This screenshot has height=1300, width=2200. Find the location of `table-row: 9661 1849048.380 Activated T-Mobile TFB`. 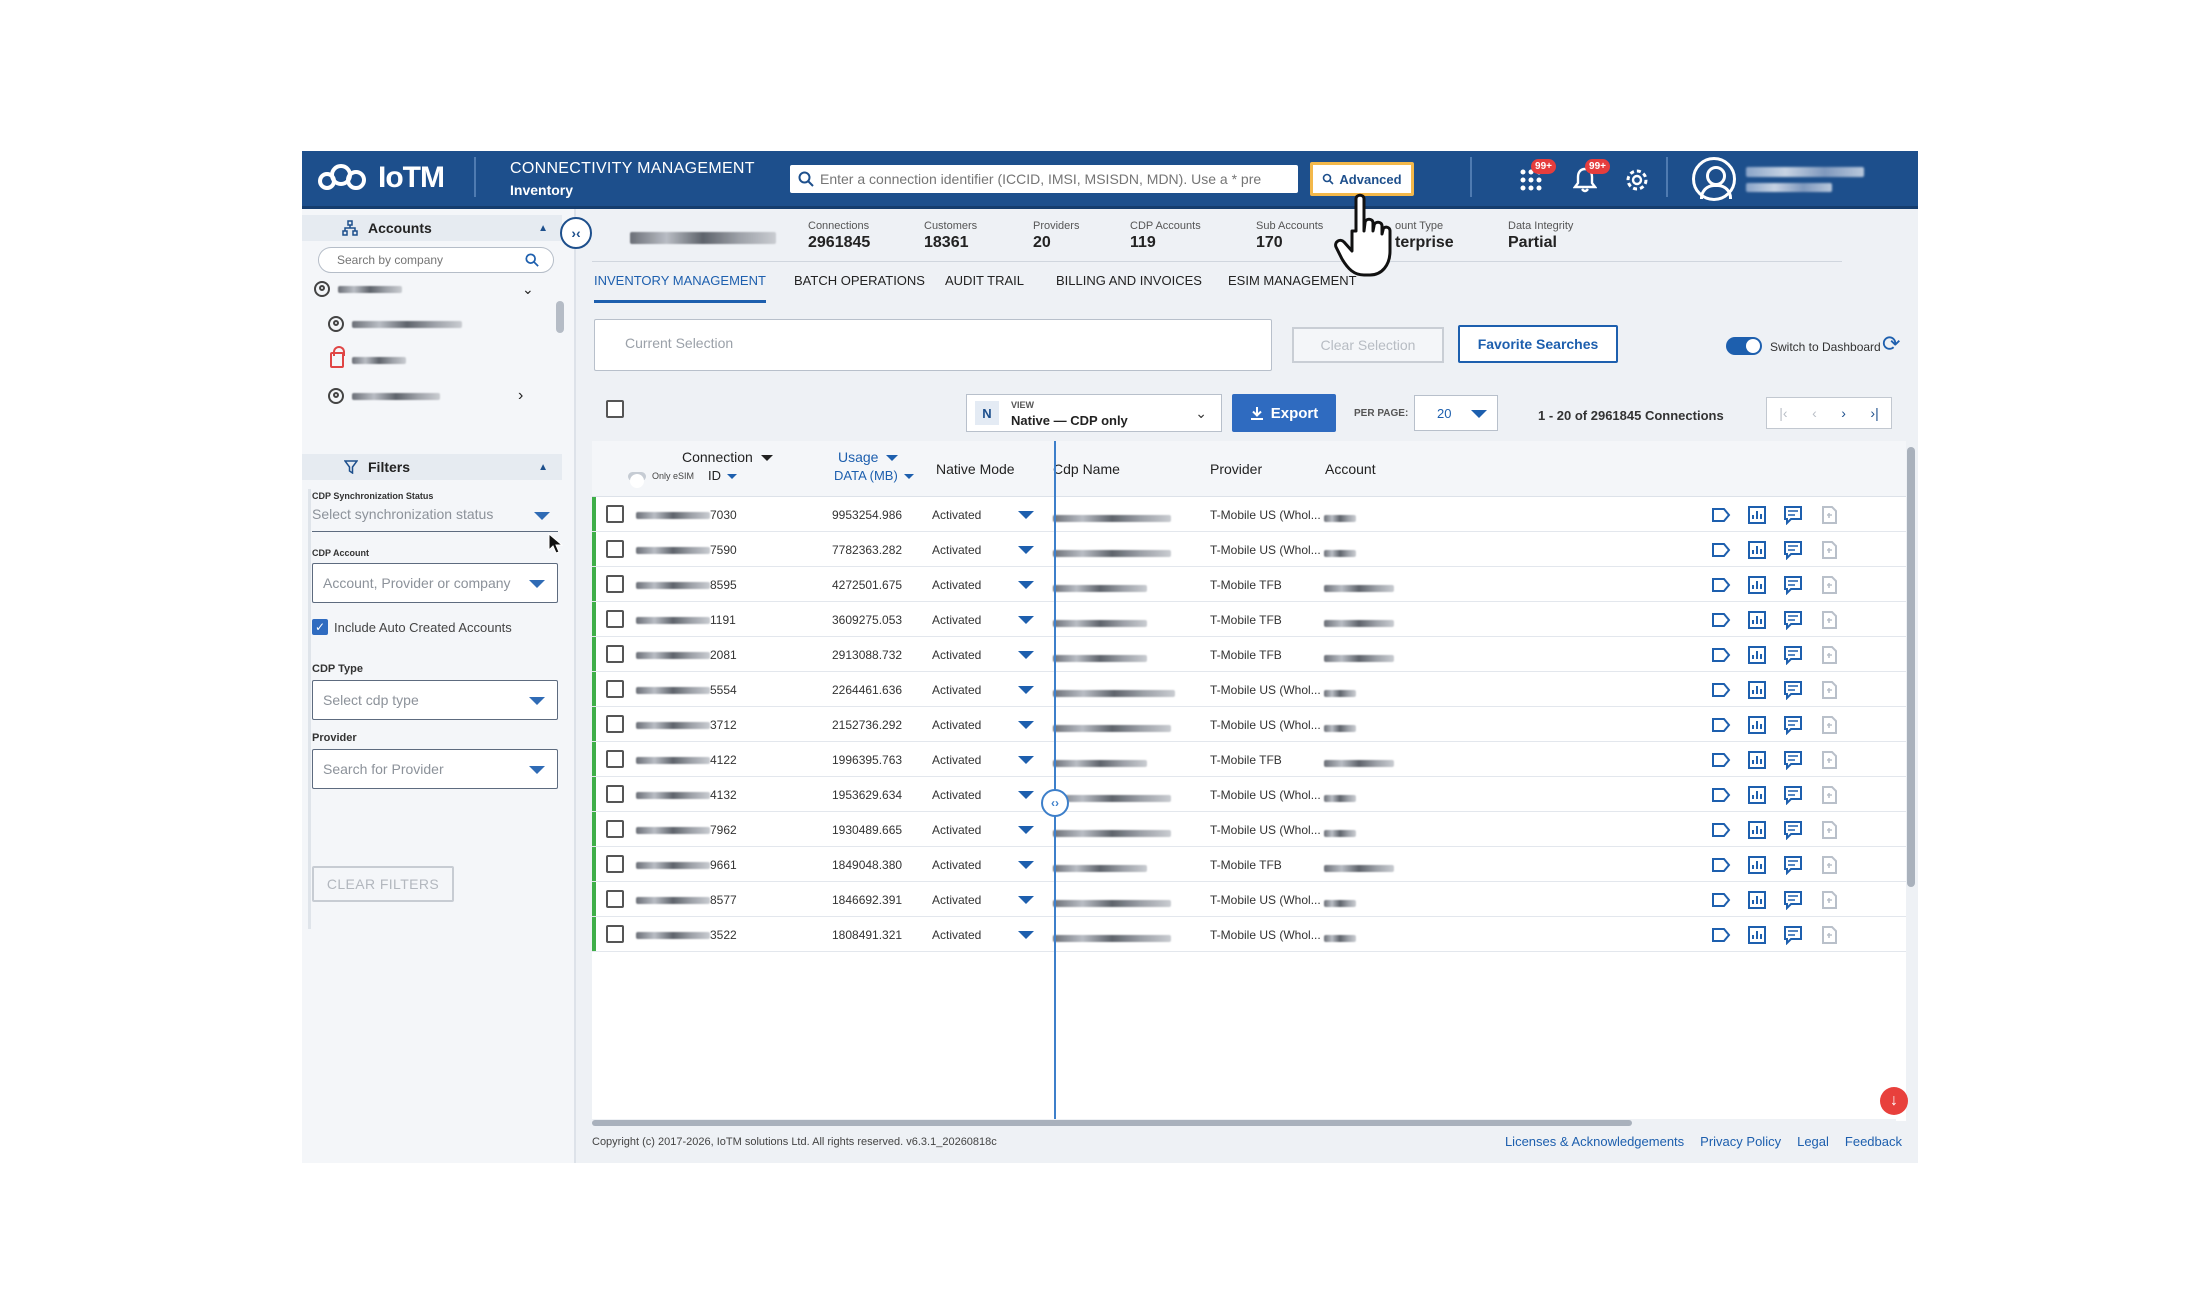

table-row: 9661 1849048.380 Activated T-Mobile TFB is located at coordinates (1249, 864).